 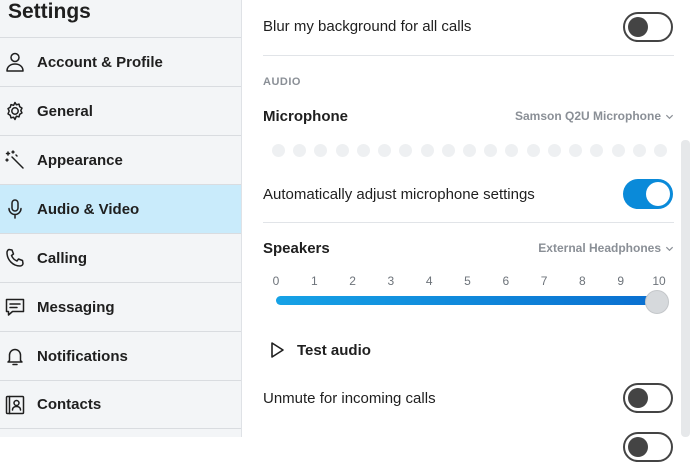 I want to click on chat-icon, so click(x=15, y=307).